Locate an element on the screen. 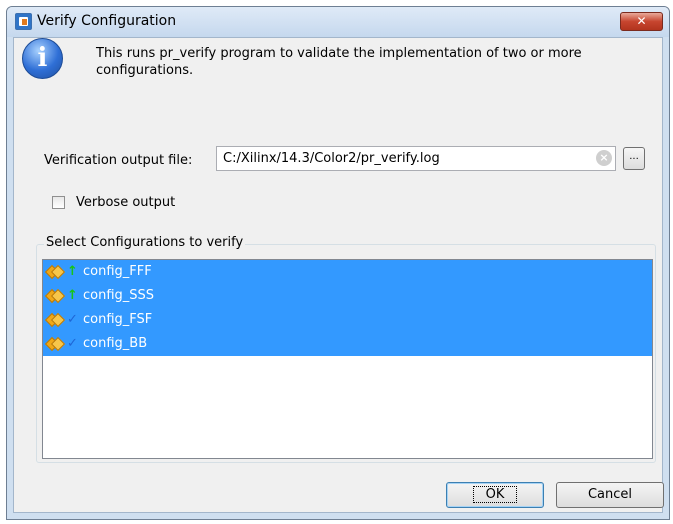  ok-button: OK is located at coordinates (495, 495).